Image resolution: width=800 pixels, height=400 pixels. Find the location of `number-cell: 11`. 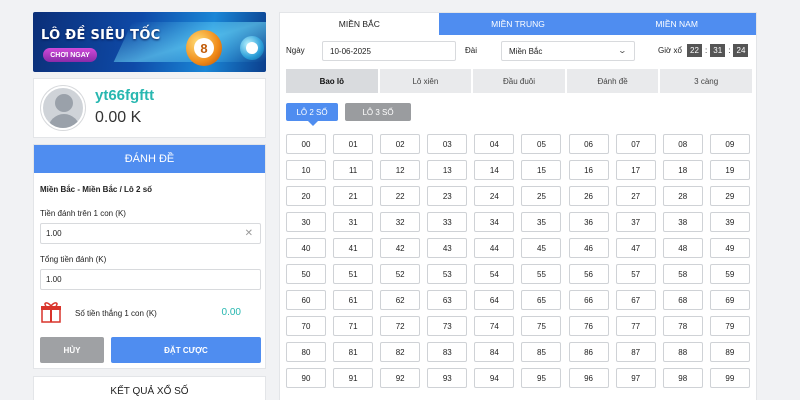

number-cell: 11 is located at coordinates (353, 170).